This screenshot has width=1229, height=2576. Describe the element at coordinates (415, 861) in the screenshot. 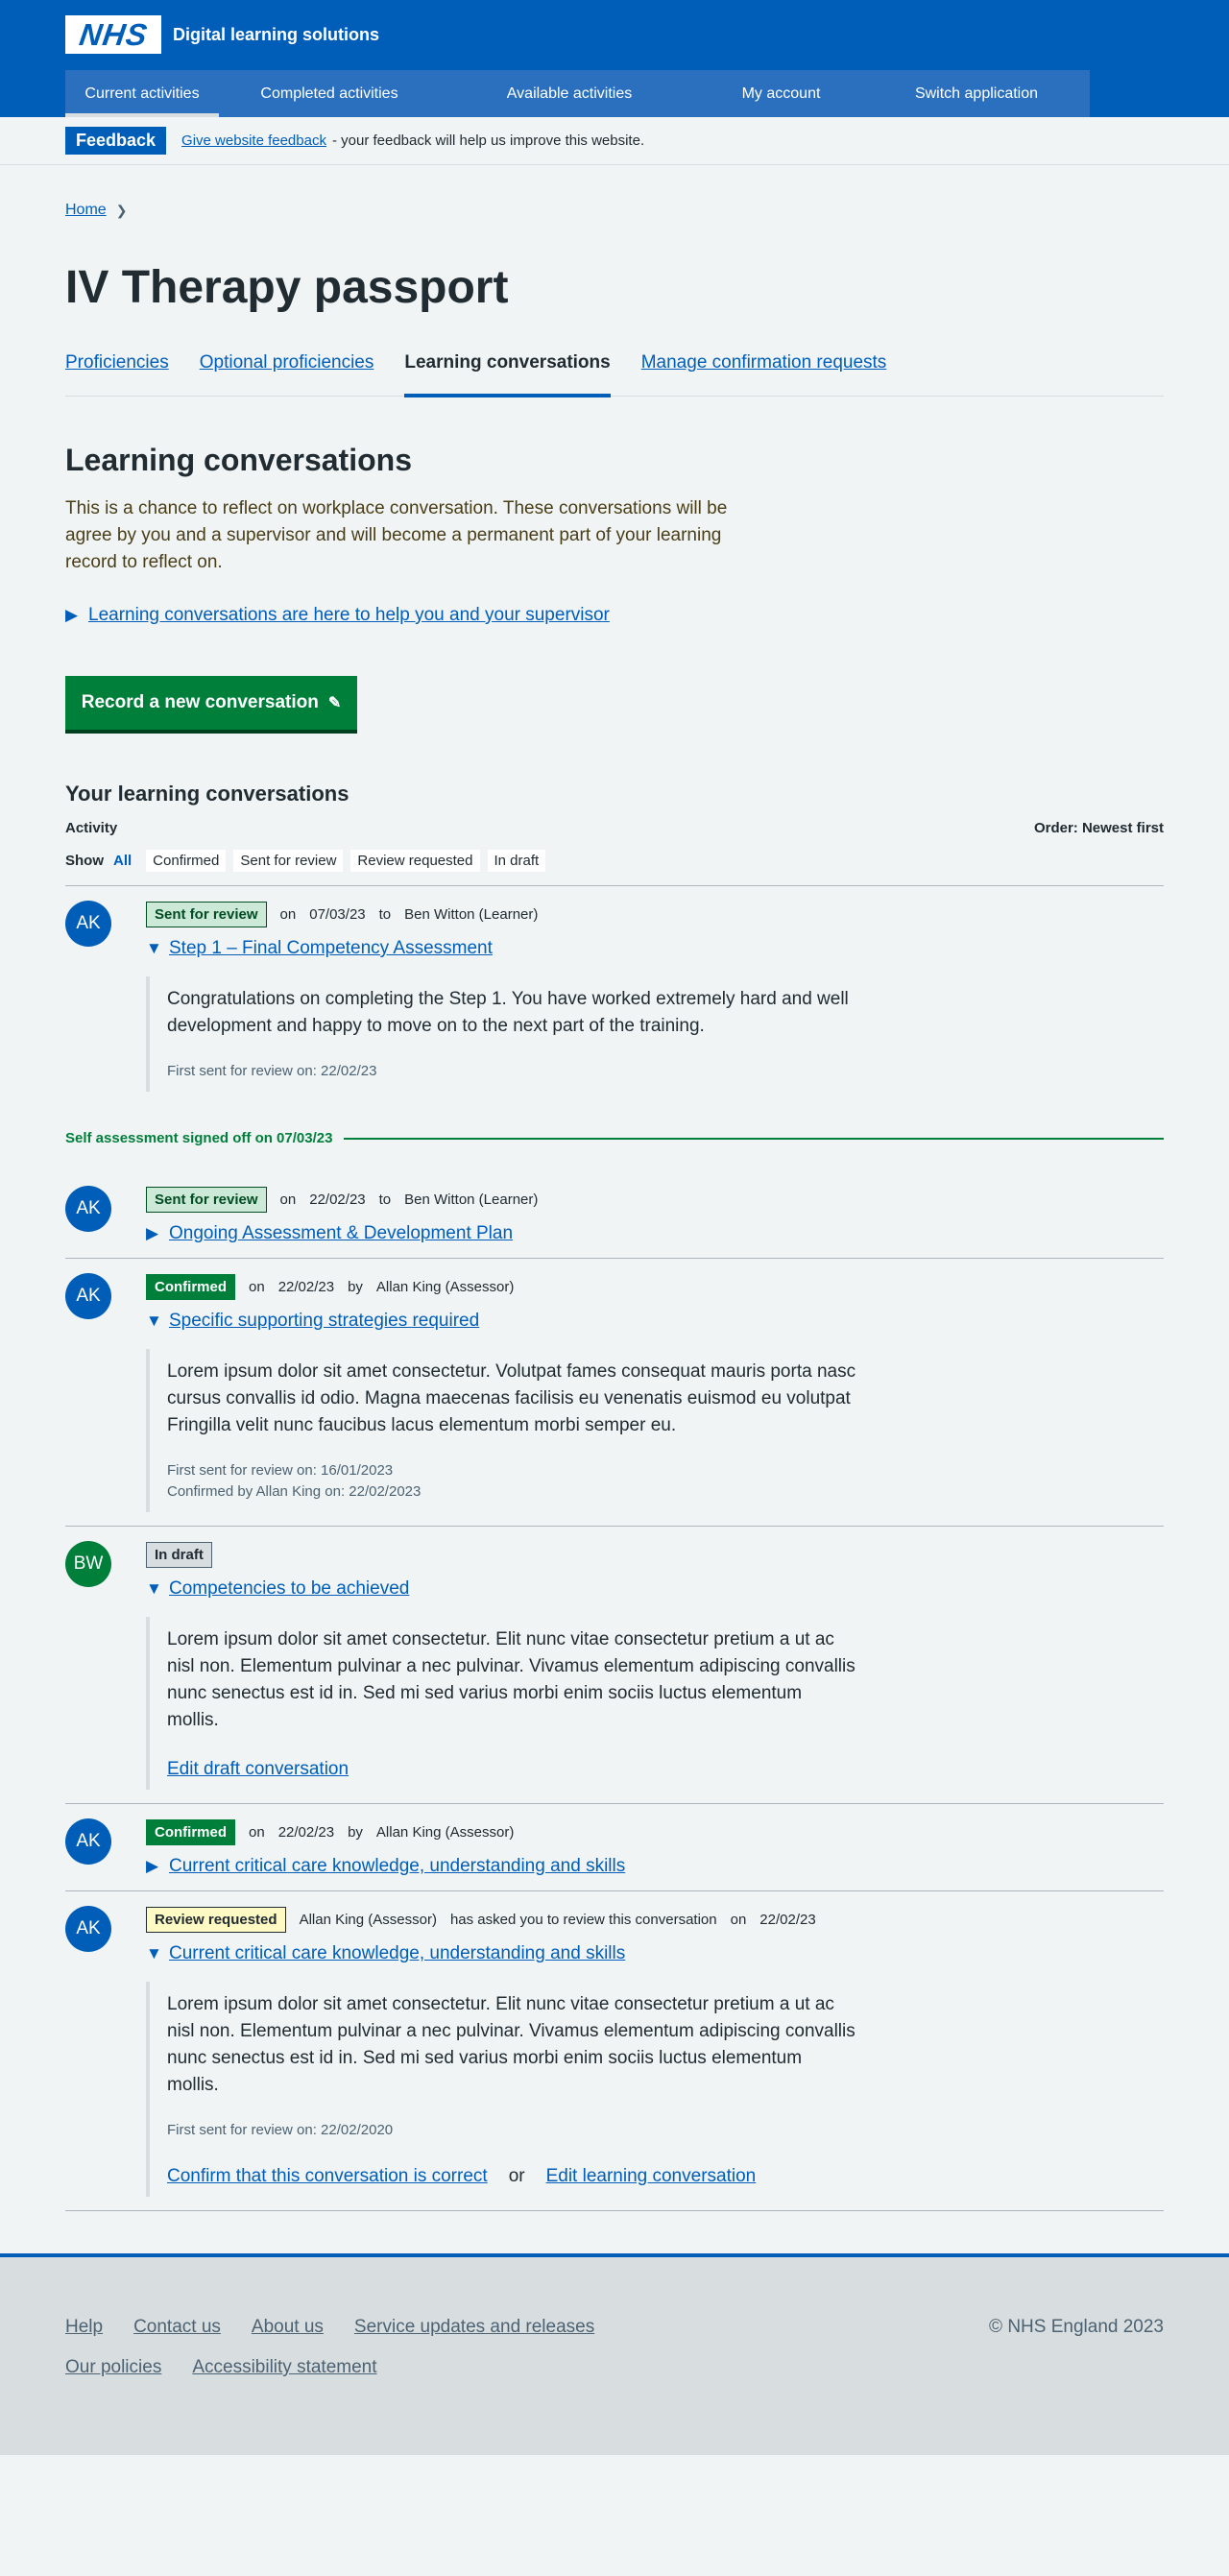

I see `filter-review-requested: Review requested` at that location.